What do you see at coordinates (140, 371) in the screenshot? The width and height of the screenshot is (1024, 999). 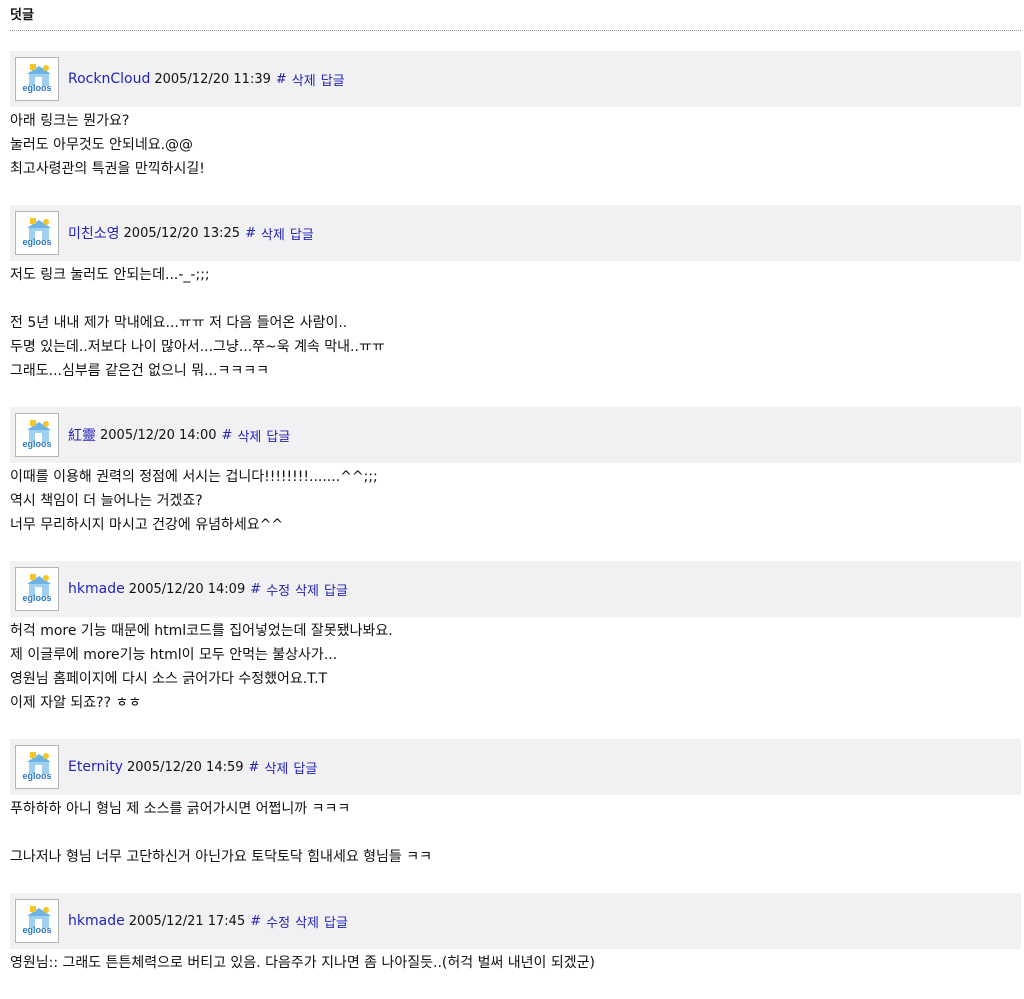 I see `comment-text-line: 그래도...심부름 같은건 없으니 뭐...ㅋㅋㅋㅋ` at bounding box center [140, 371].